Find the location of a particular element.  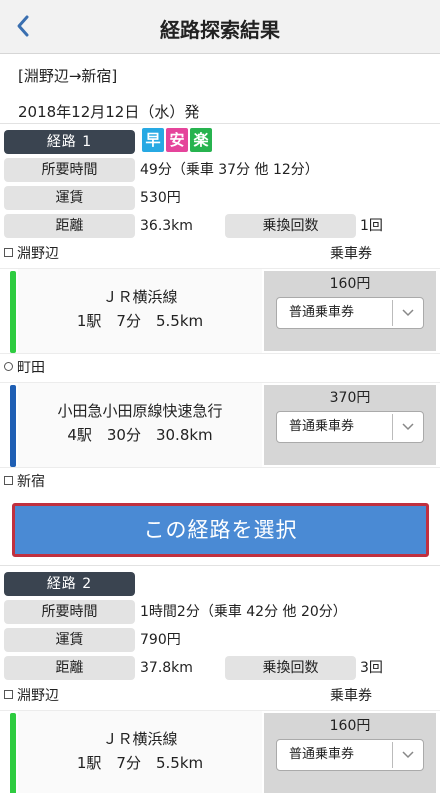

station-transfer: 町田 is located at coordinates (24, 368).